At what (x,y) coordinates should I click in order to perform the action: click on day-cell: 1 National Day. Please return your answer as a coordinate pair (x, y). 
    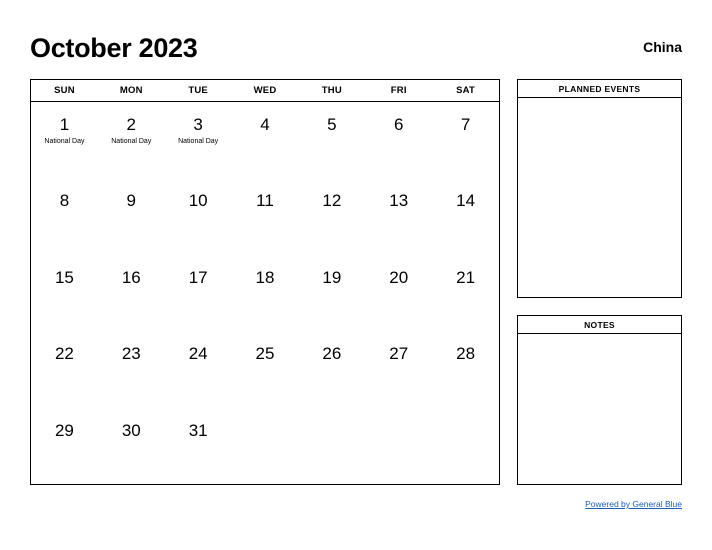
    Looking at the image, I should click on (64, 140).